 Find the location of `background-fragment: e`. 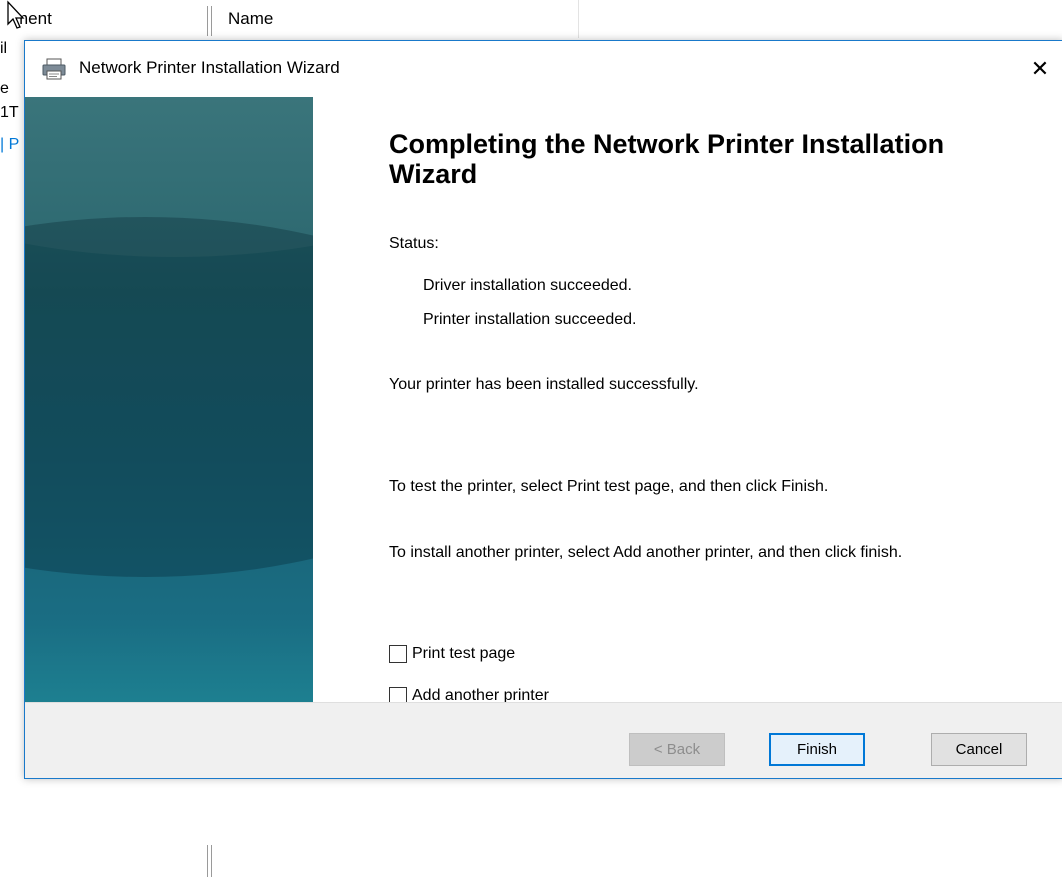

background-fragment: e is located at coordinates (4, 88).